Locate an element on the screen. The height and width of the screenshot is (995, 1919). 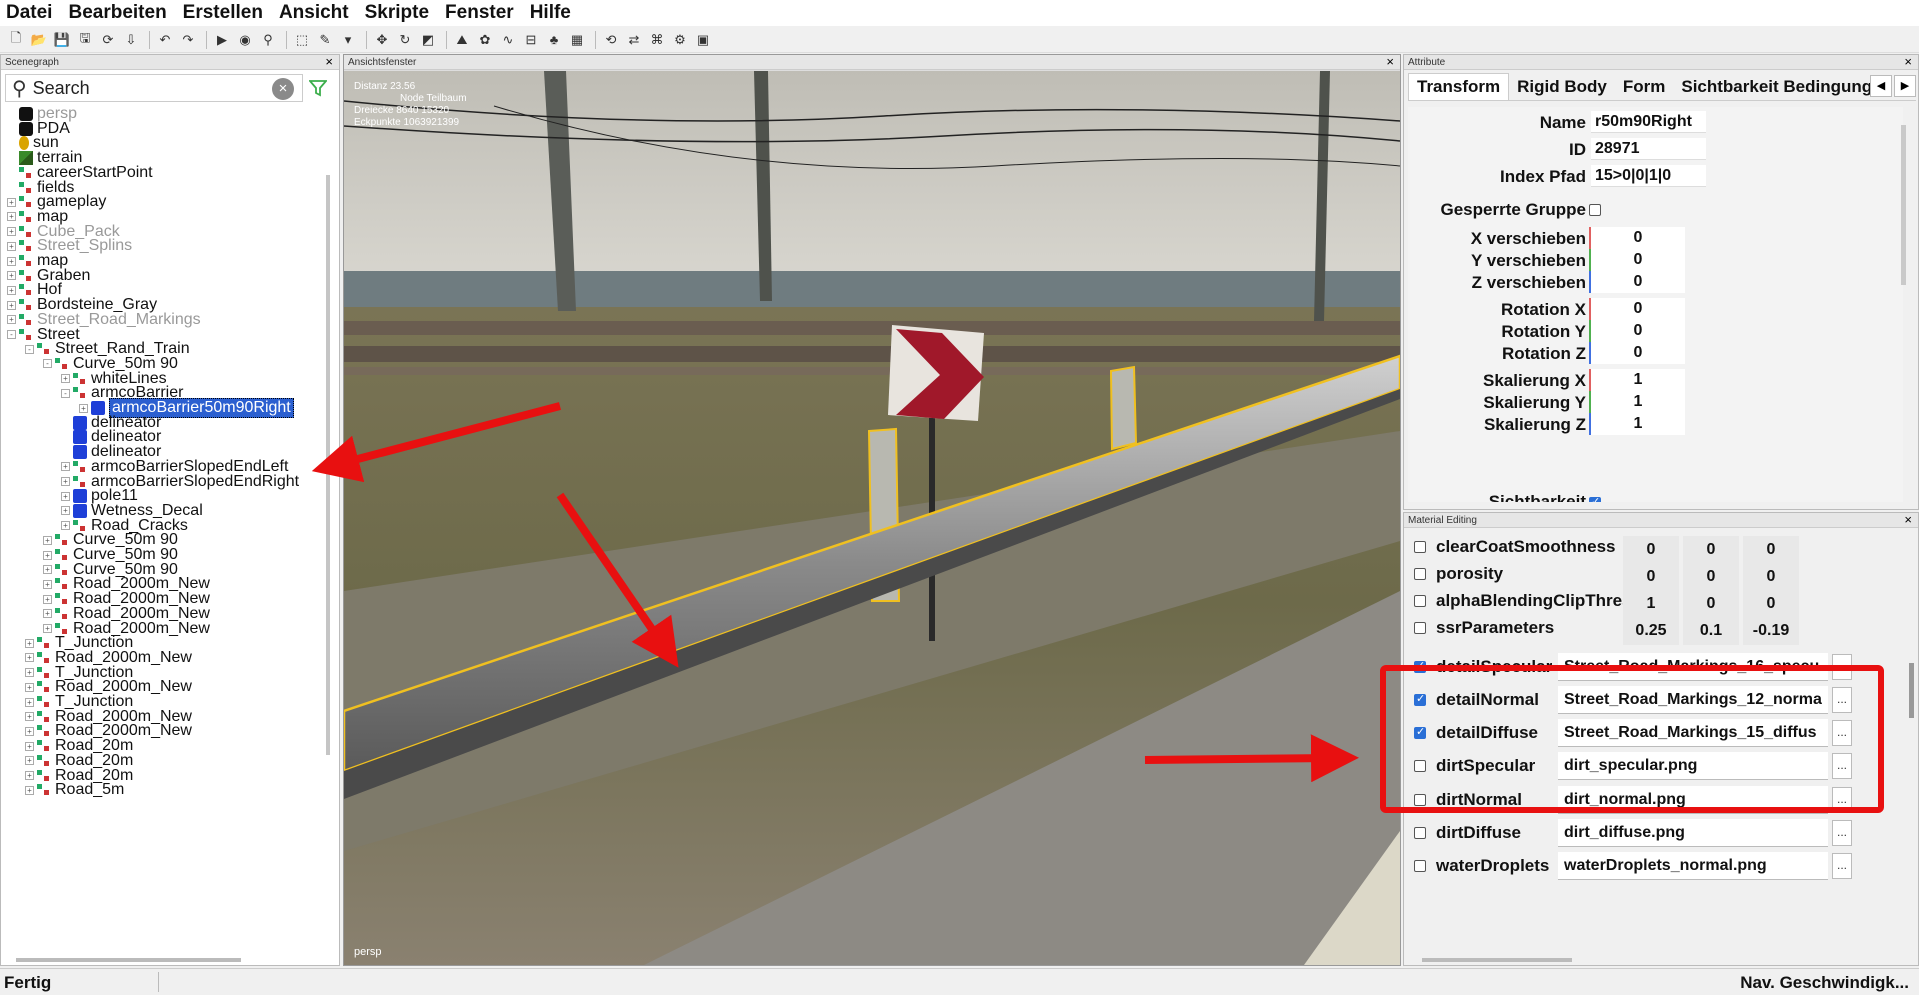
id-field: 28971 is located at coordinates (1648, 149).